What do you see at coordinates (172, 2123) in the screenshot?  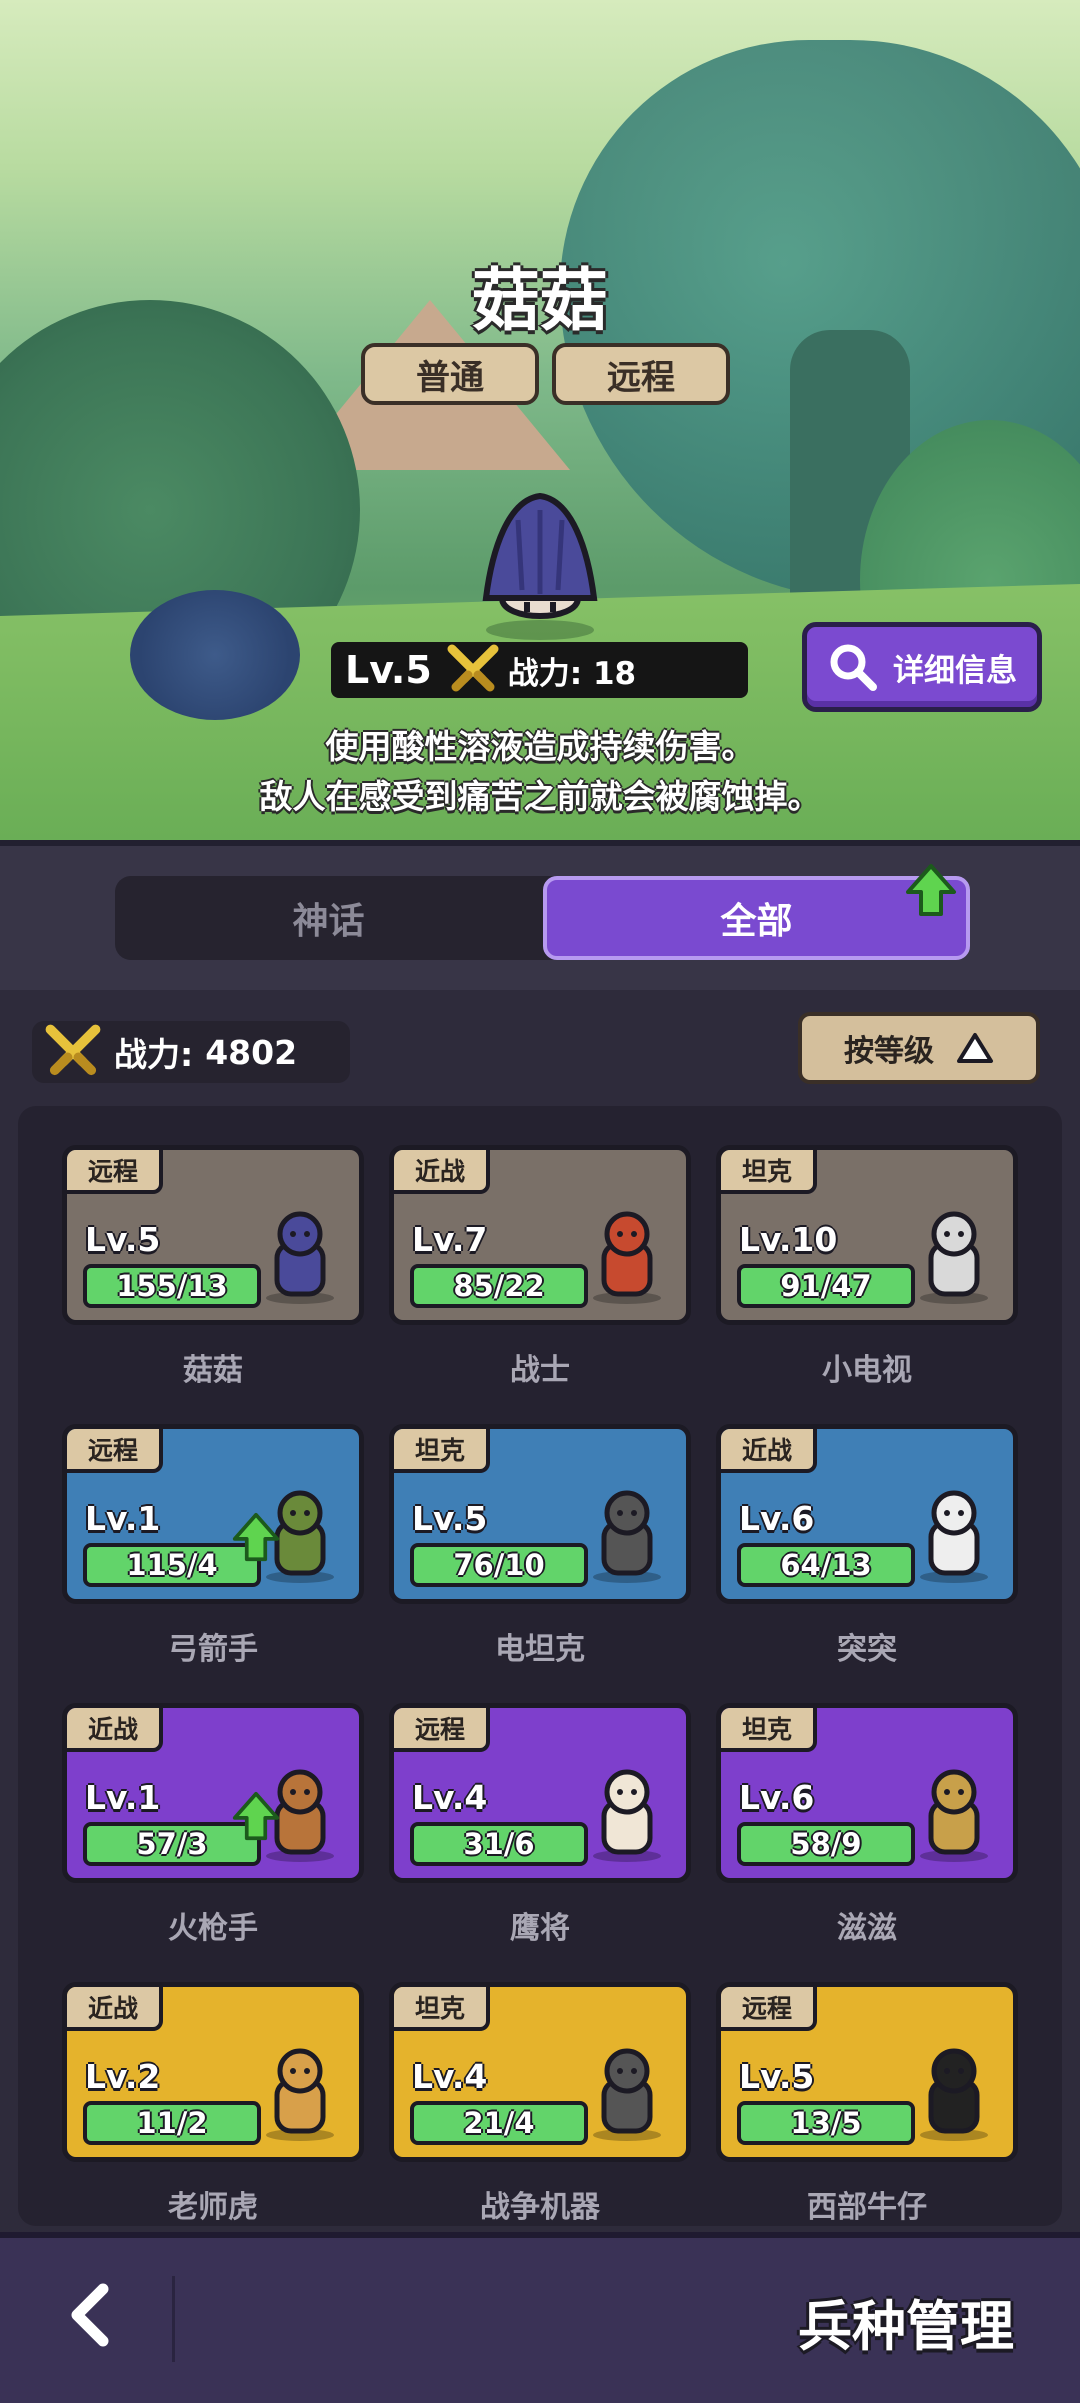 I see `unit-card-progress: 11/2` at bounding box center [172, 2123].